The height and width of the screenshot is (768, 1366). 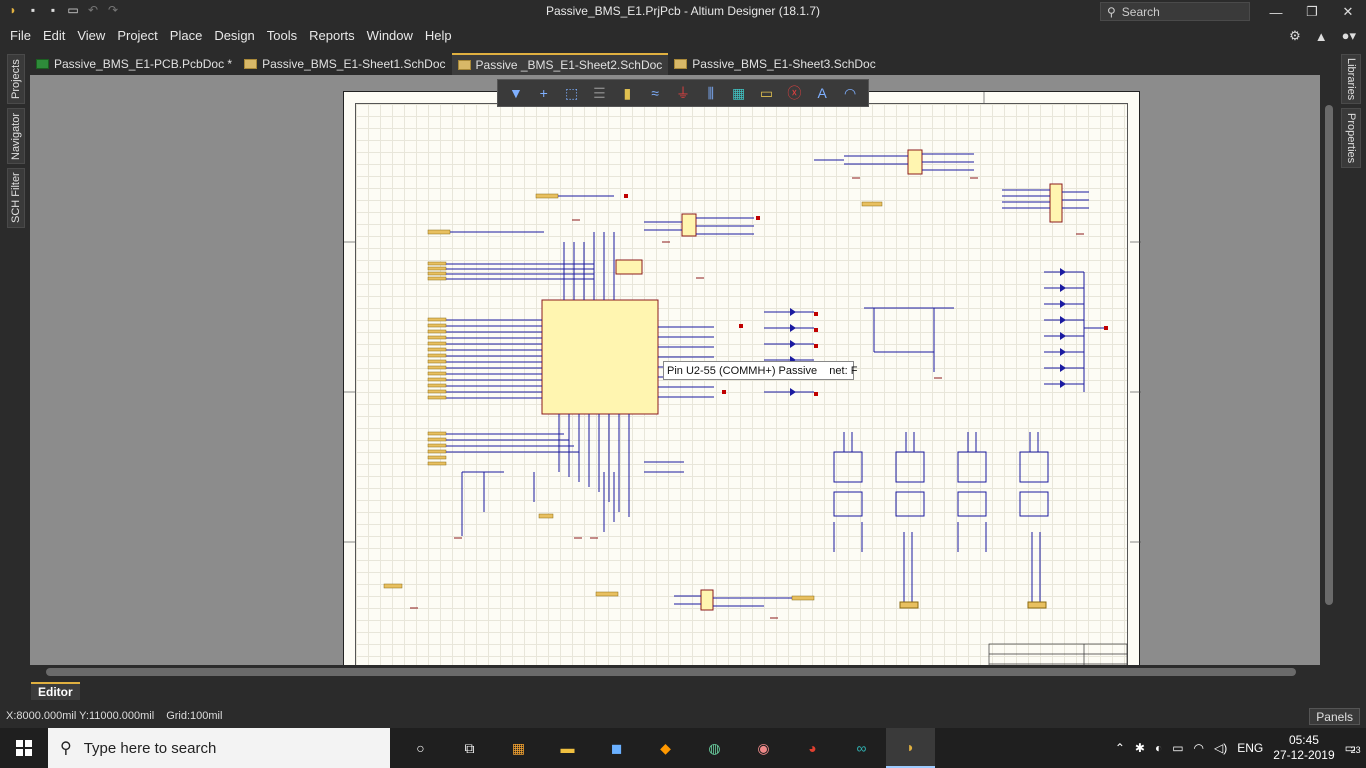 I want to click on gnd-port-icon: ⏚, so click(x=683, y=93).